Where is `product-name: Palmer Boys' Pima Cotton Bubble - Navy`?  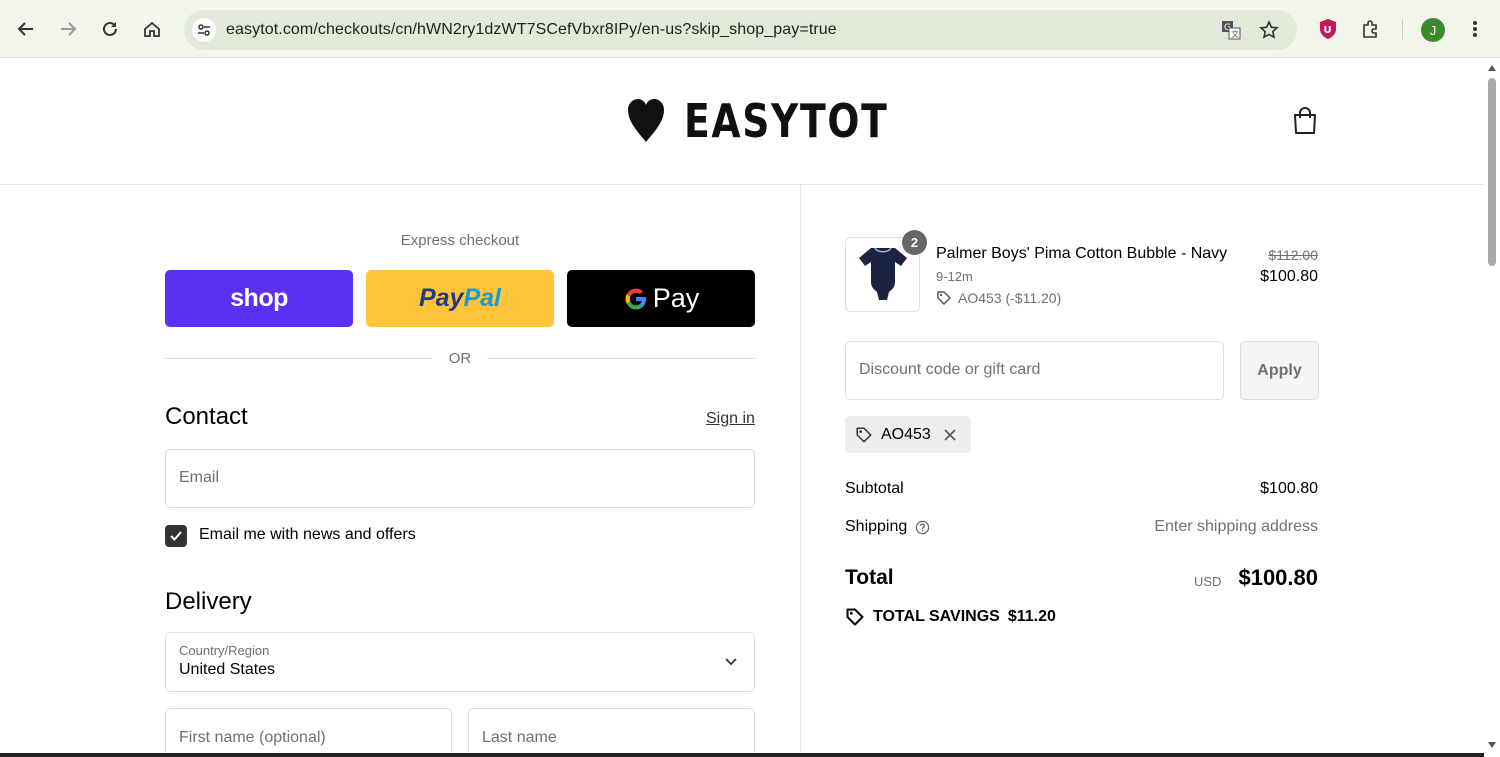
product-name: Palmer Boys' Pima Cotton Bubble - Navy is located at coordinates (1082, 253).